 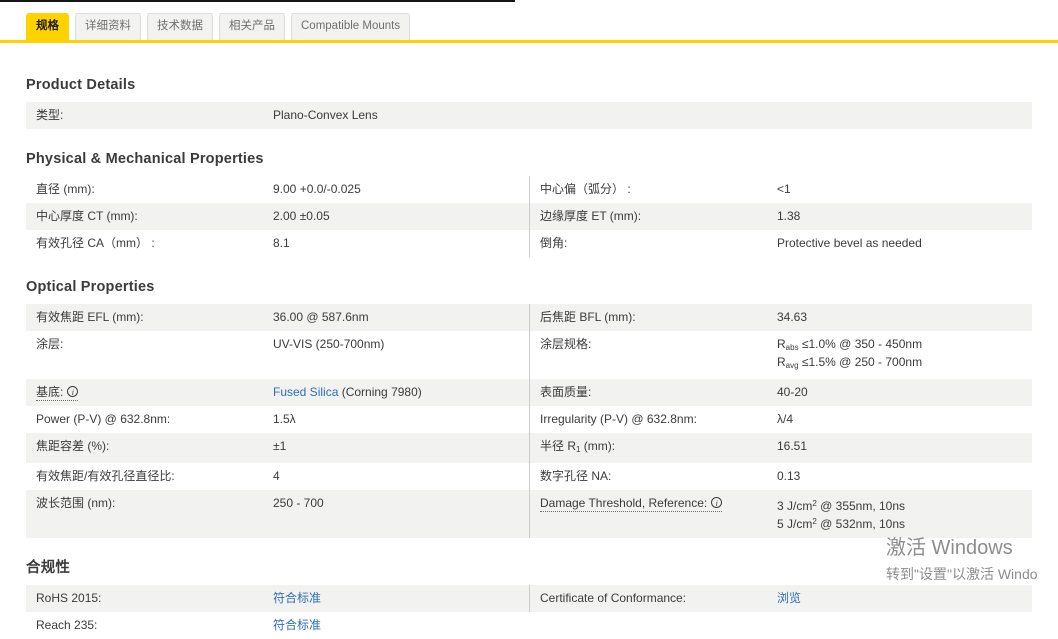 I want to click on spec-row: Reach 235: 符合标准, so click(x=529, y=625).